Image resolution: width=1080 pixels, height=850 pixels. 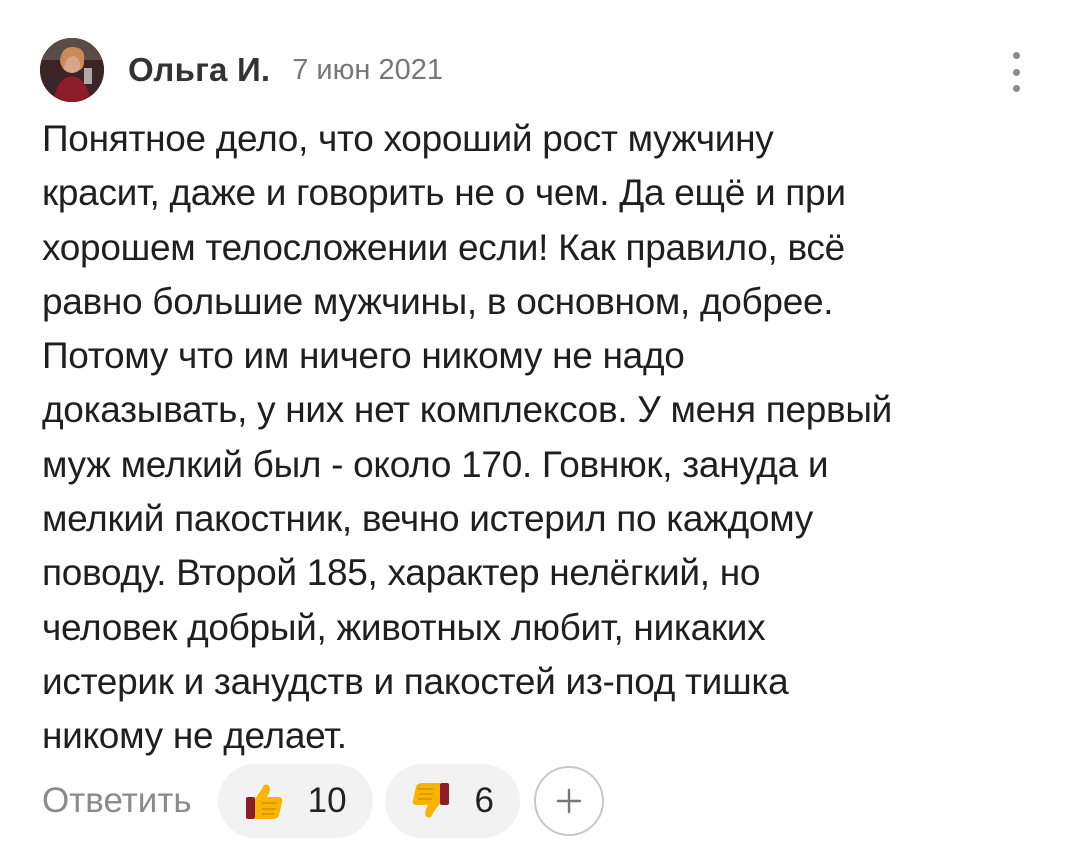 I want to click on add-reaction-button, so click(x=569, y=801).